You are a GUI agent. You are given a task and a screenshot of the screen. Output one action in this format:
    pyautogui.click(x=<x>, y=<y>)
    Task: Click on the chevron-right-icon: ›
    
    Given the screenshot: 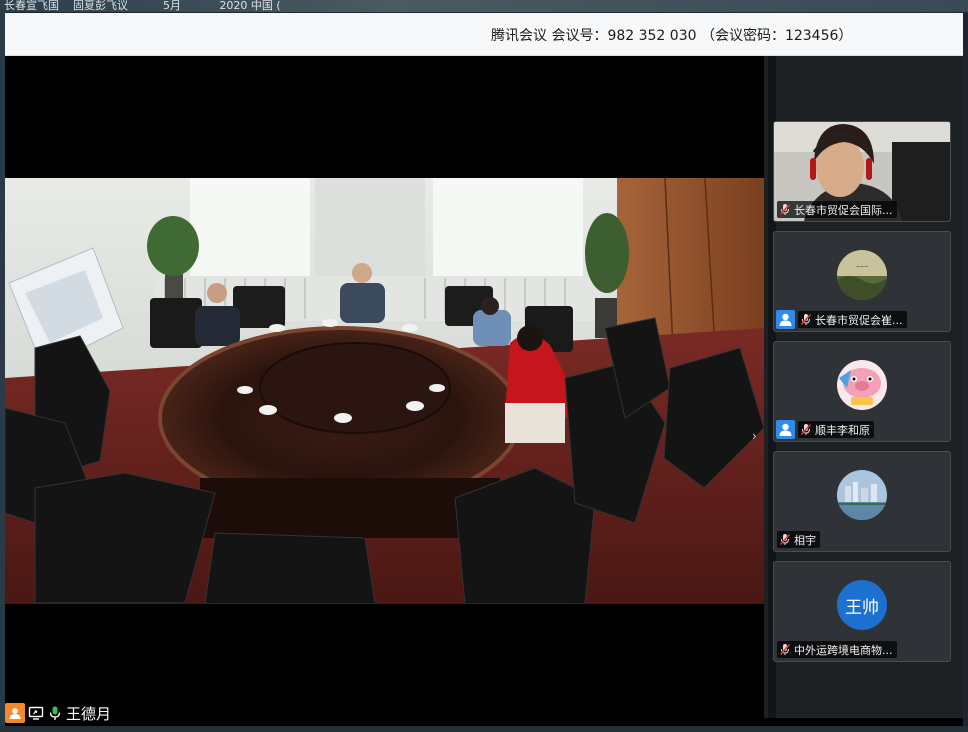 What is the action you would take?
    pyautogui.click(x=754, y=436)
    